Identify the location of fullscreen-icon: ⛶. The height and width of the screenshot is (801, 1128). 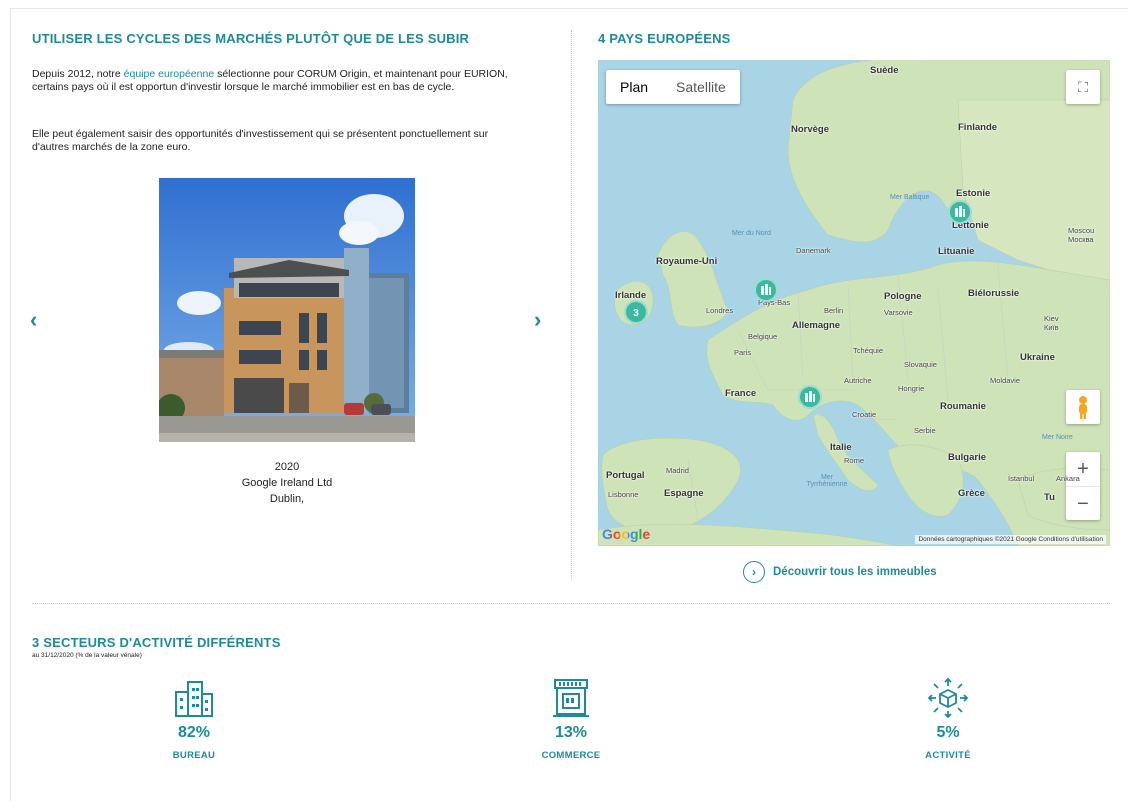
(1083, 87).